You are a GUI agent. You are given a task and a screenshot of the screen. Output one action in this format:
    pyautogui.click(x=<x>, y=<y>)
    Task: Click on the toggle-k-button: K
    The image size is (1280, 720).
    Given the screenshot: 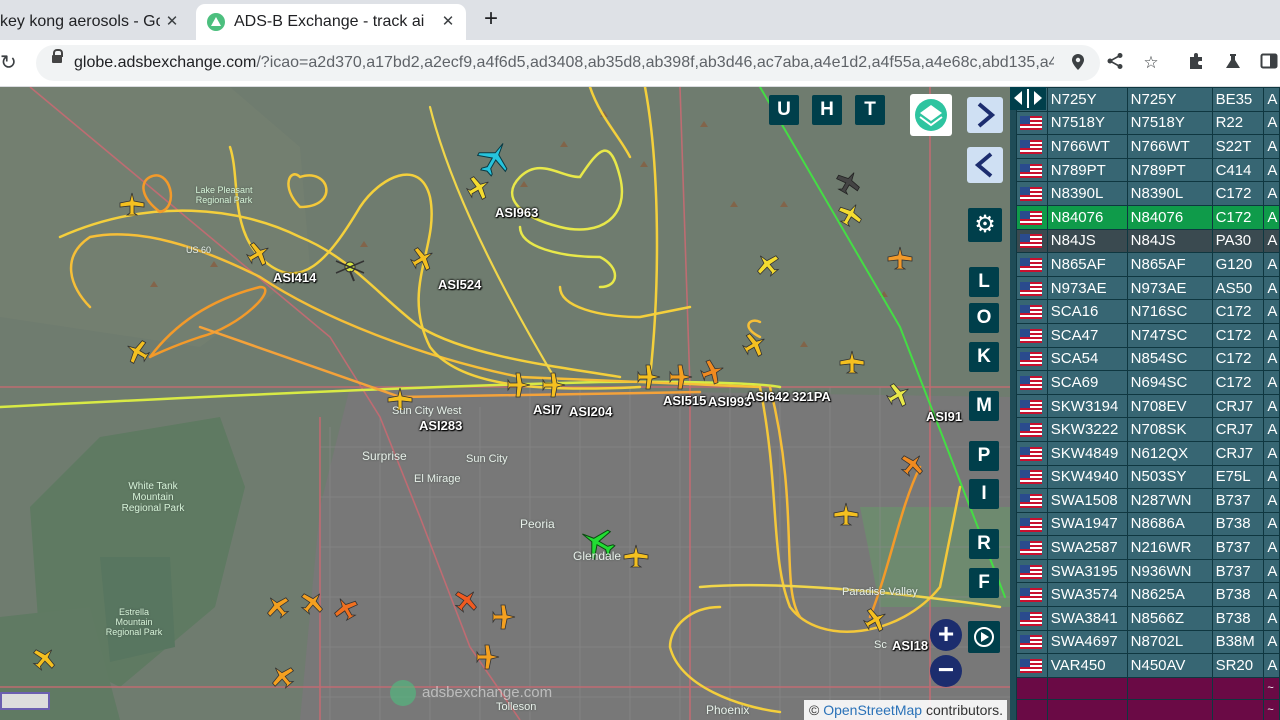 What is the action you would take?
    pyautogui.click(x=984, y=357)
    